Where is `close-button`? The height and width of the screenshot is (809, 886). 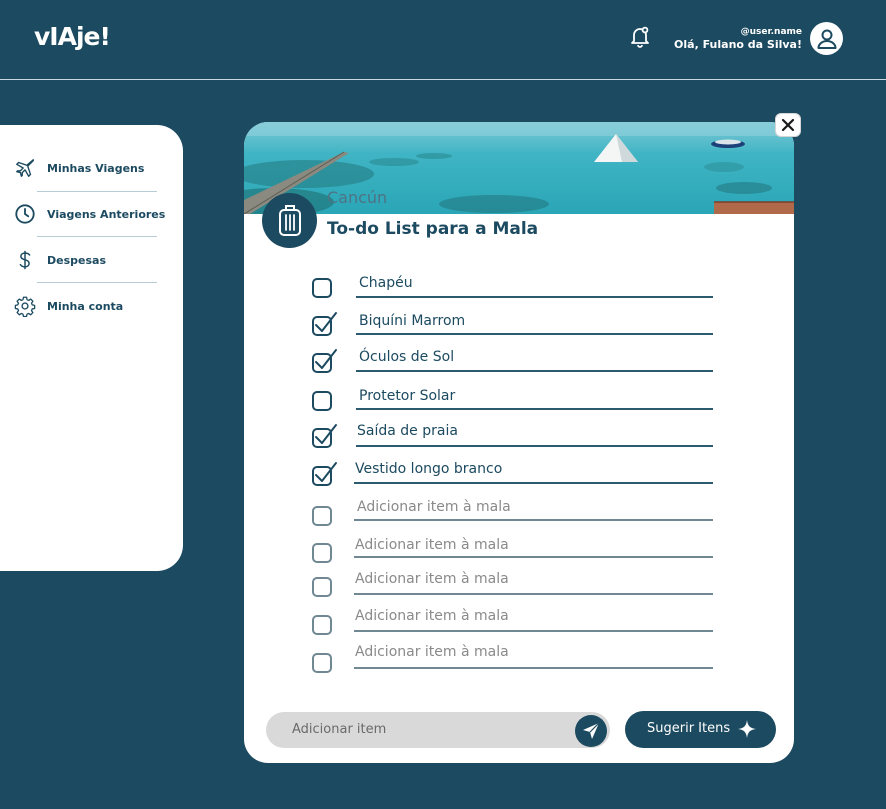 close-button is located at coordinates (788, 125).